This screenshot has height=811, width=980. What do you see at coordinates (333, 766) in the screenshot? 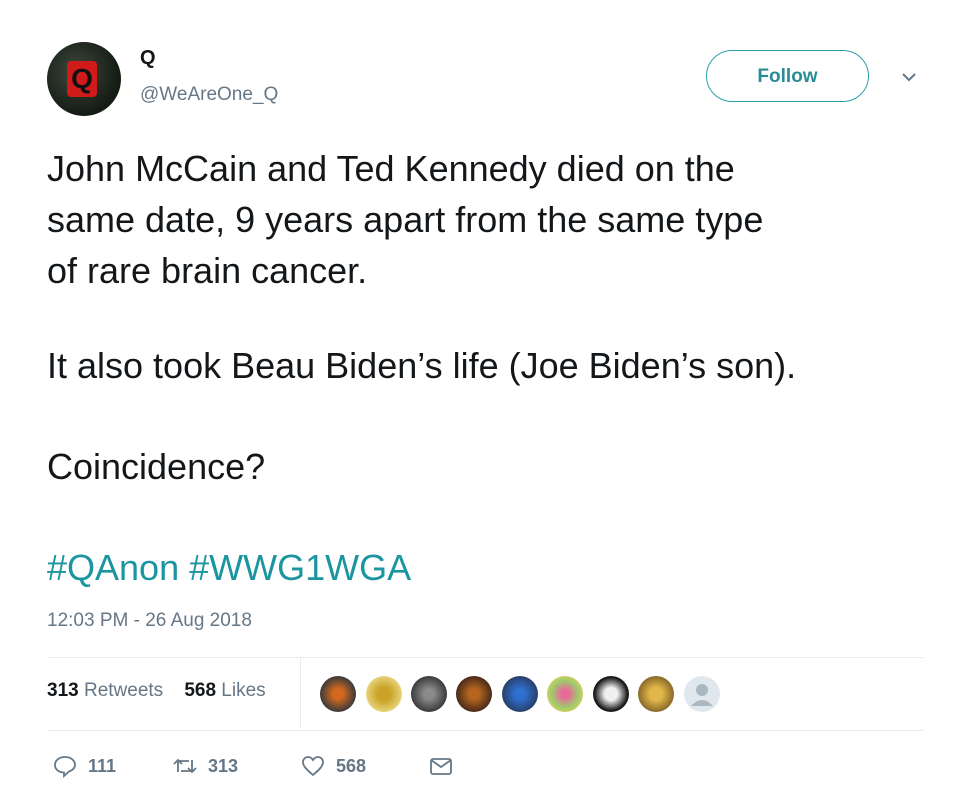
I see `like-button: 568` at bounding box center [333, 766].